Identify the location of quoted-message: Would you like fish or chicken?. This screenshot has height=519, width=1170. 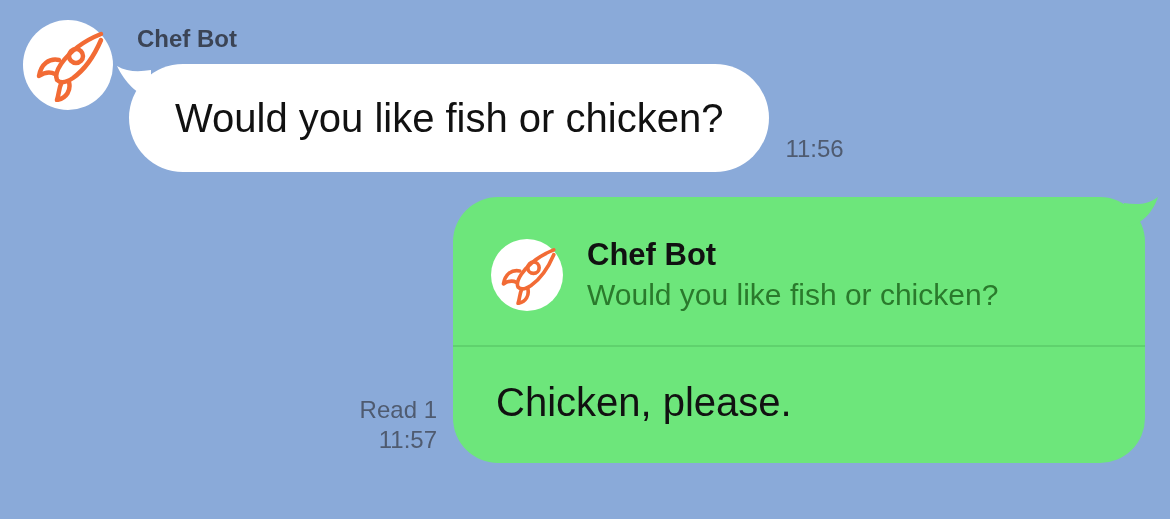
(793, 295).